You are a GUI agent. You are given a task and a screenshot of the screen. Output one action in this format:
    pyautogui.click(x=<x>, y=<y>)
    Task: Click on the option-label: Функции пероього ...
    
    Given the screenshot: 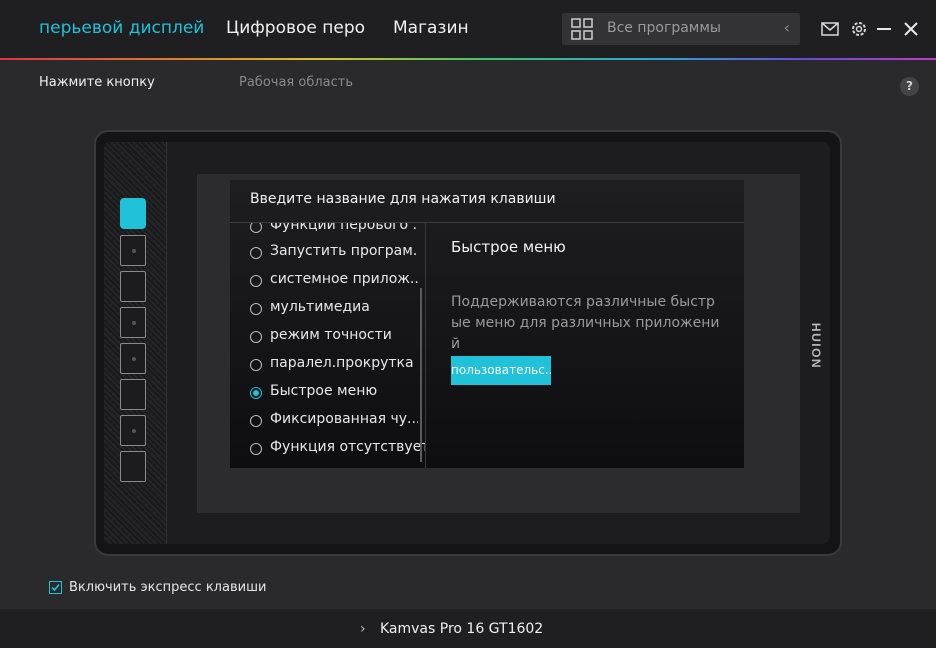 What is the action you would take?
    pyautogui.click(x=344, y=228)
    